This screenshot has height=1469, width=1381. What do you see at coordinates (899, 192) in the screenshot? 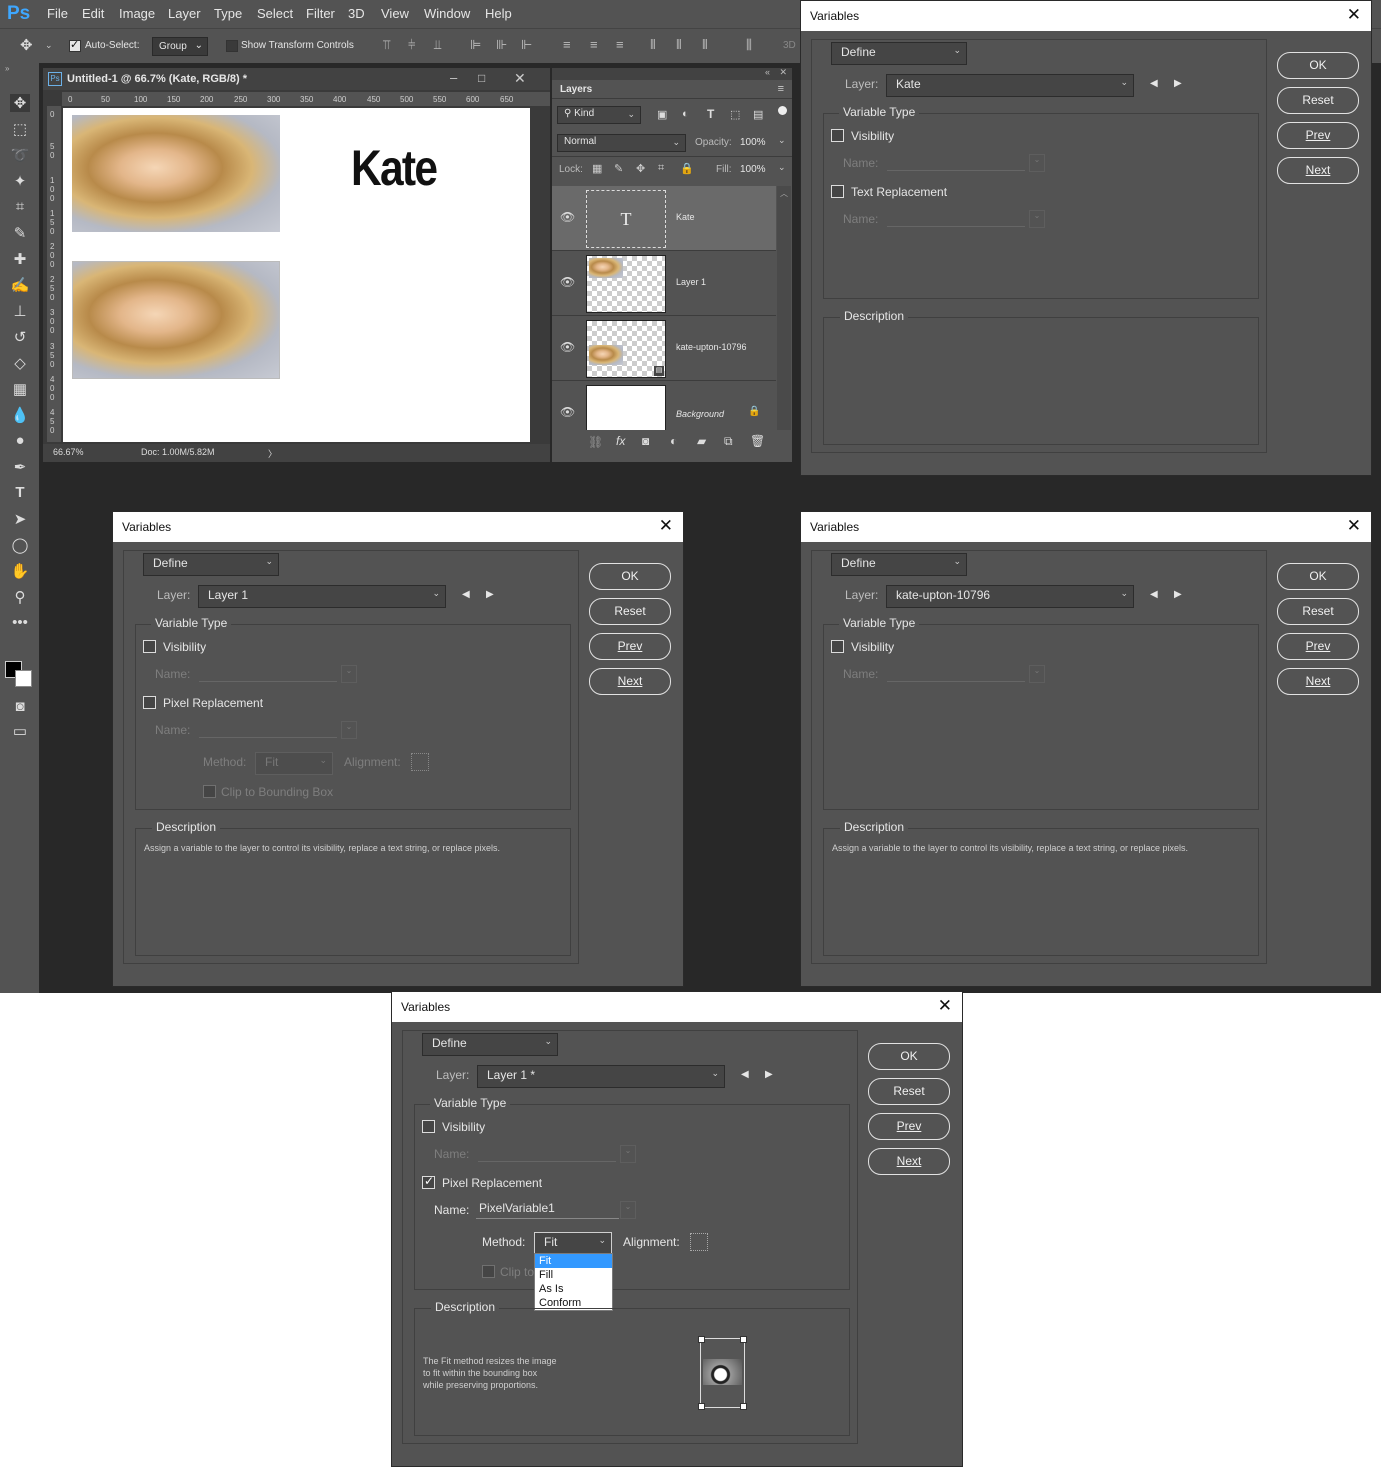
I see `text-replacement-label: Text Replacement` at bounding box center [899, 192].